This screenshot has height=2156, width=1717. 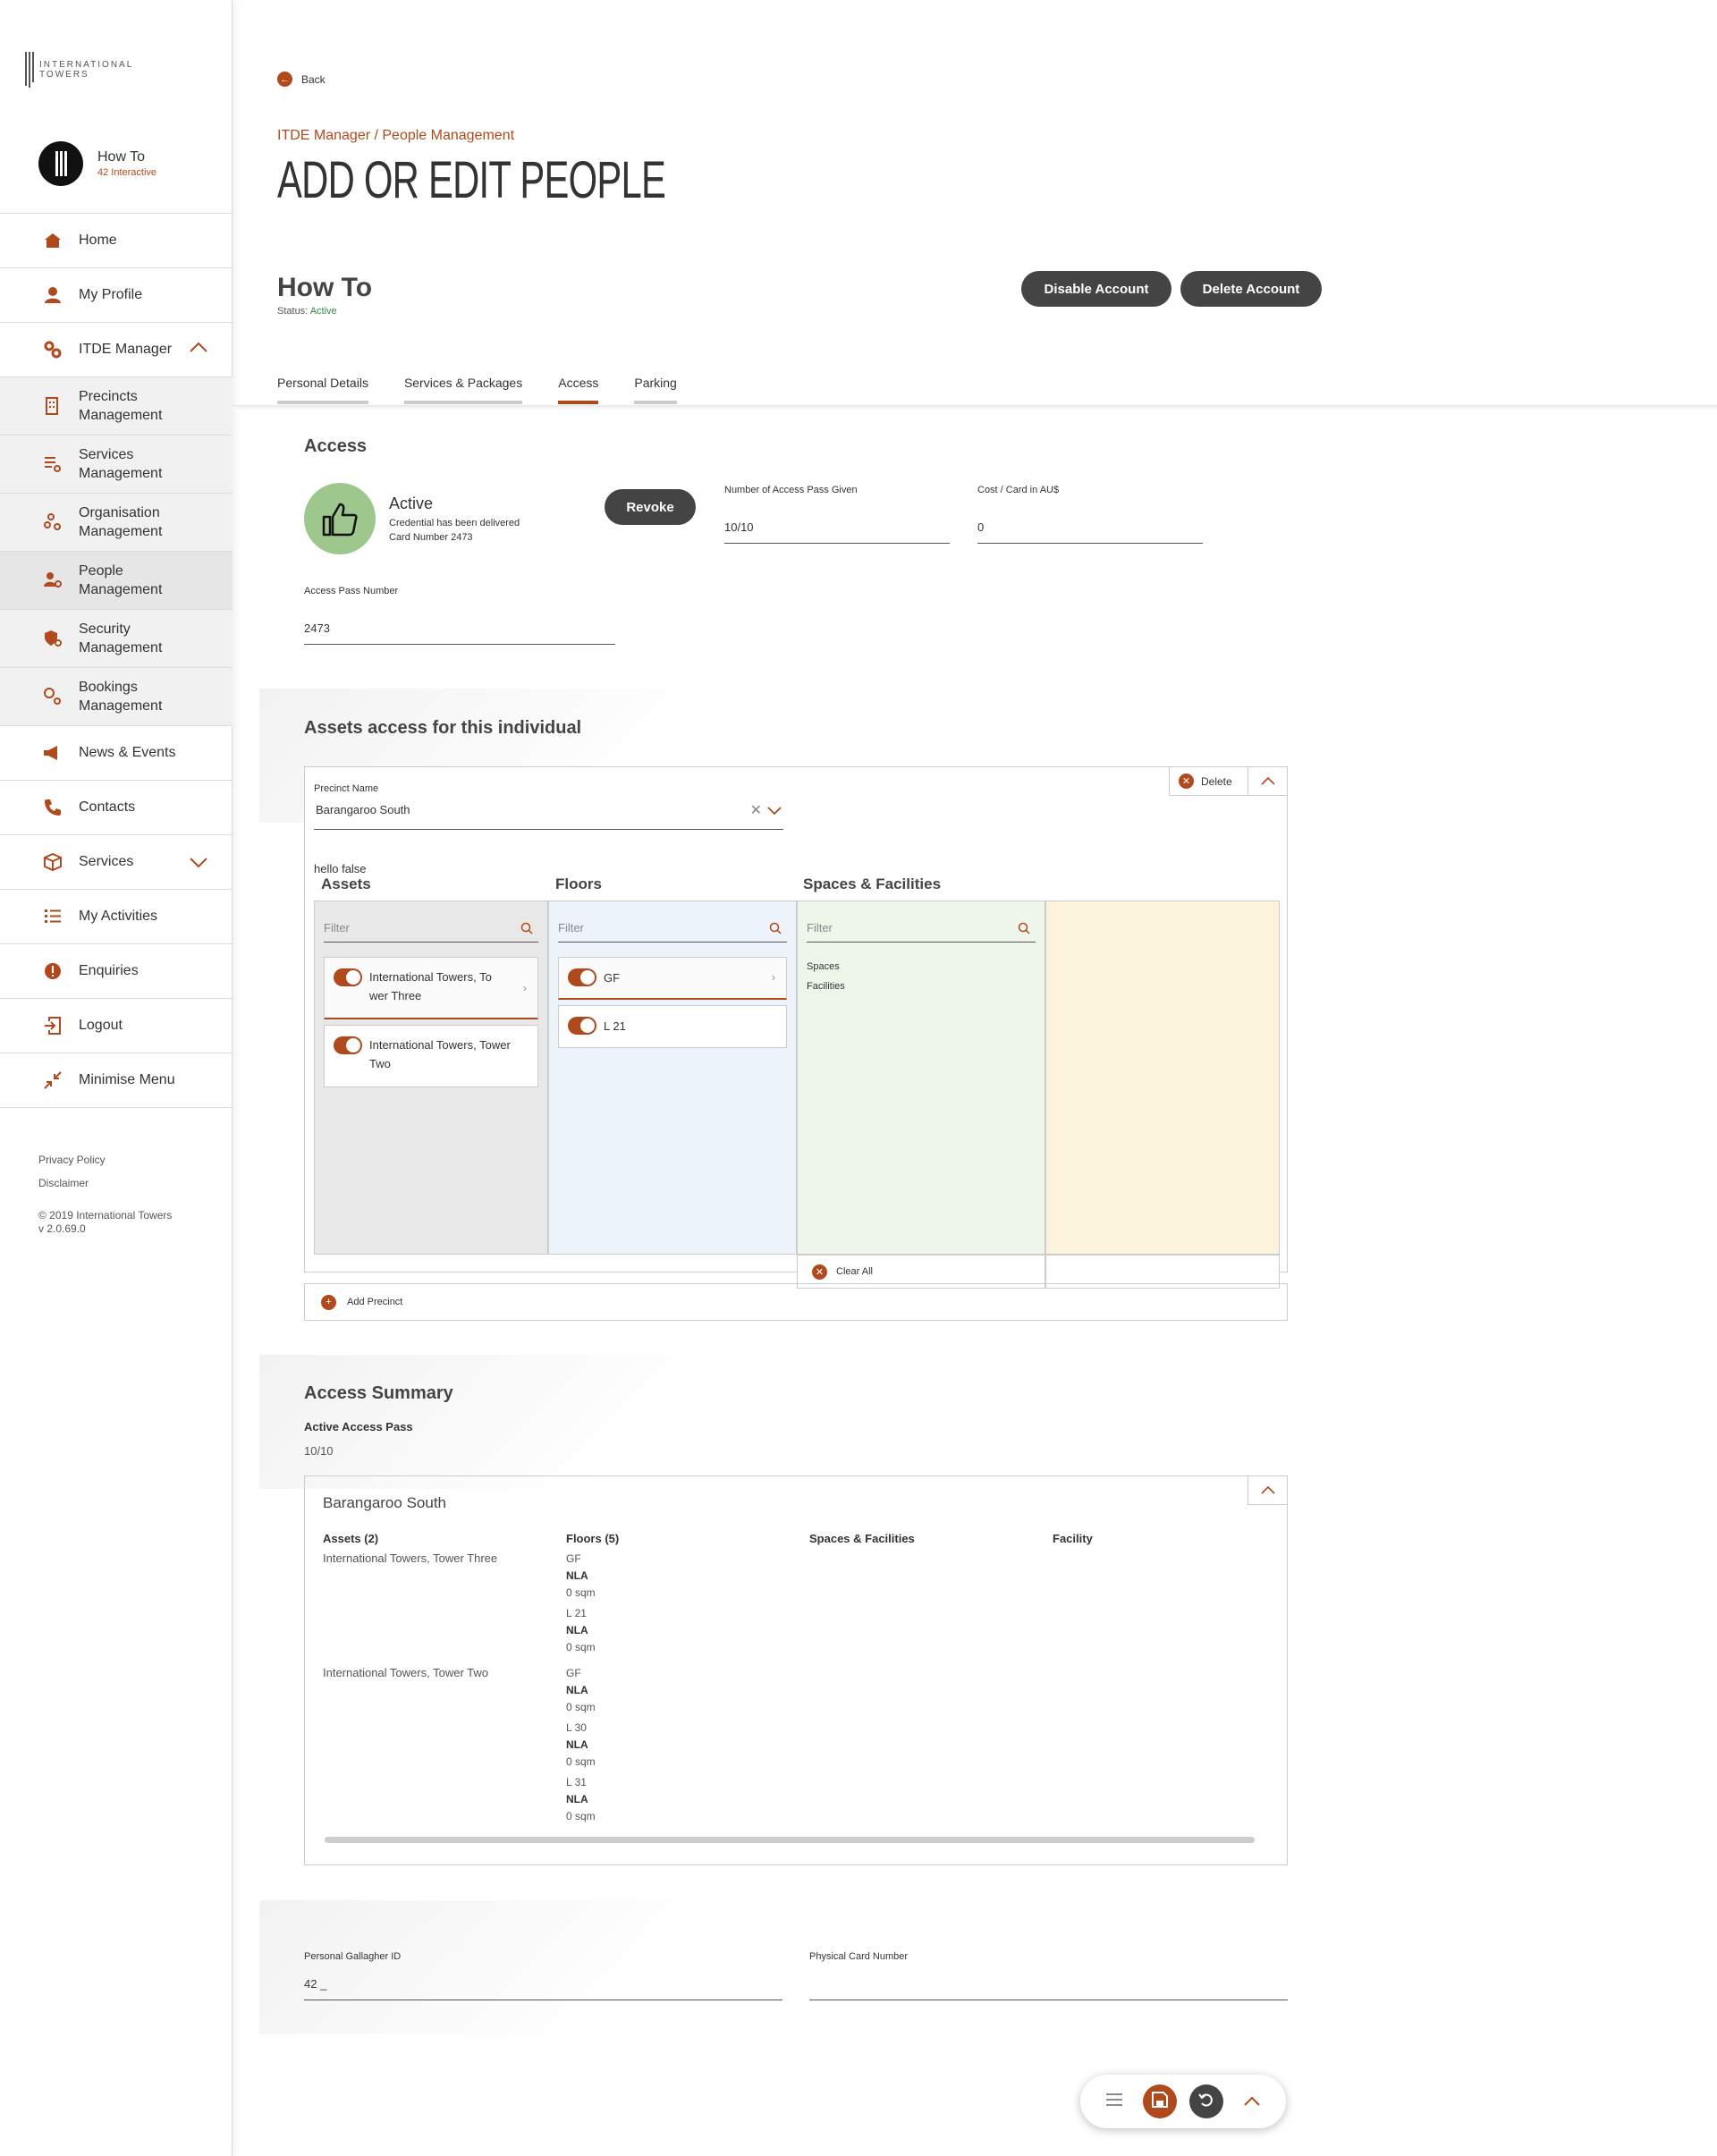 What do you see at coordinates (854, 1271) in the screenshot?
I see `clear-all-label: Clear All` at bounding box center [854, 1271].